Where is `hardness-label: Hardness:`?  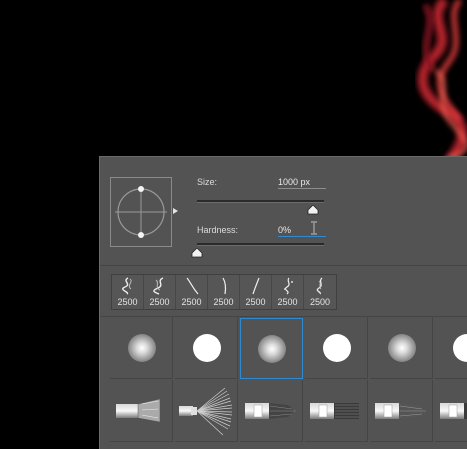 hardness-label: Hardness: is located at coordinates (218, 230).